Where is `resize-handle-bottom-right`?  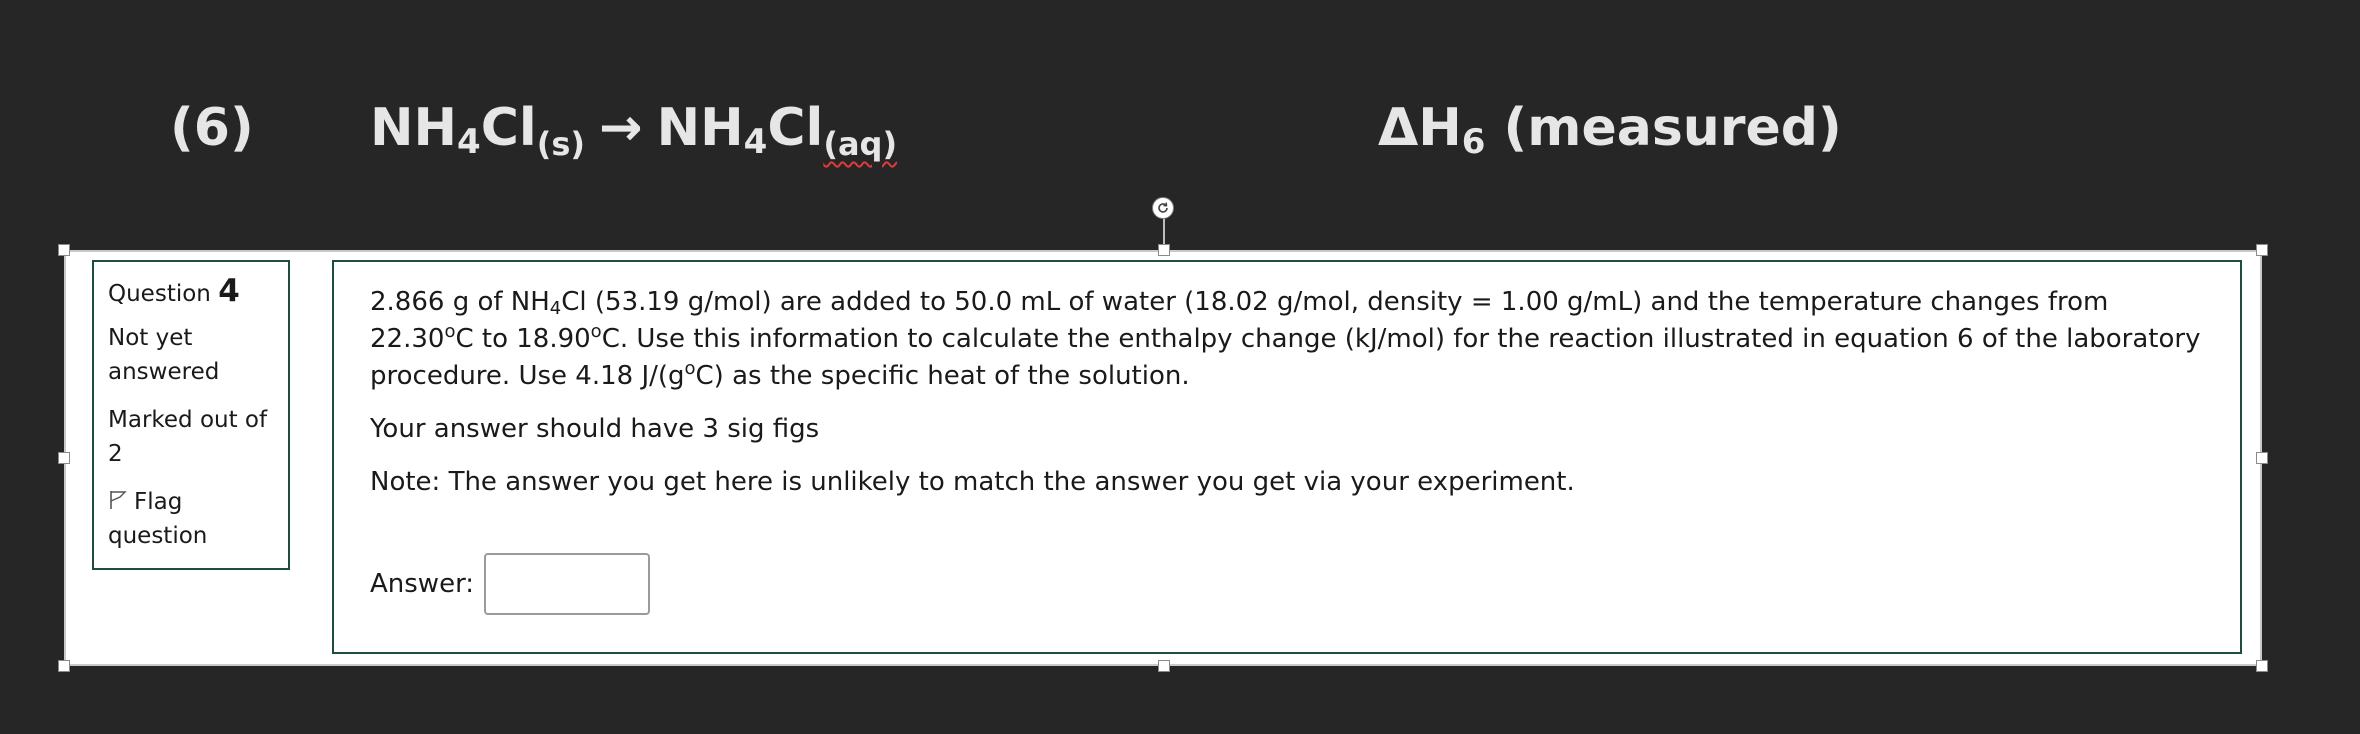
resize-handle-bottom-right is located at coordinates (2262, 666).